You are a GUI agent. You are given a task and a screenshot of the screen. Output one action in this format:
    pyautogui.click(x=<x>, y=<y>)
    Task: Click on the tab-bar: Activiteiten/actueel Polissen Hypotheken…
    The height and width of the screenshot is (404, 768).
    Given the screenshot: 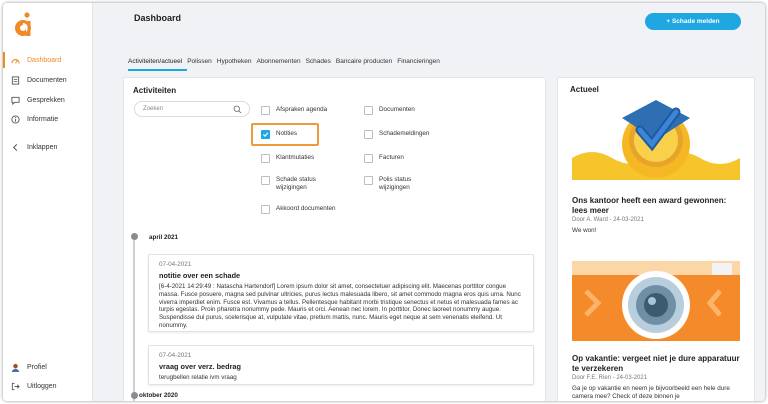 What is the action you would take?
    pyautogui.click(x=286, y=64)
    